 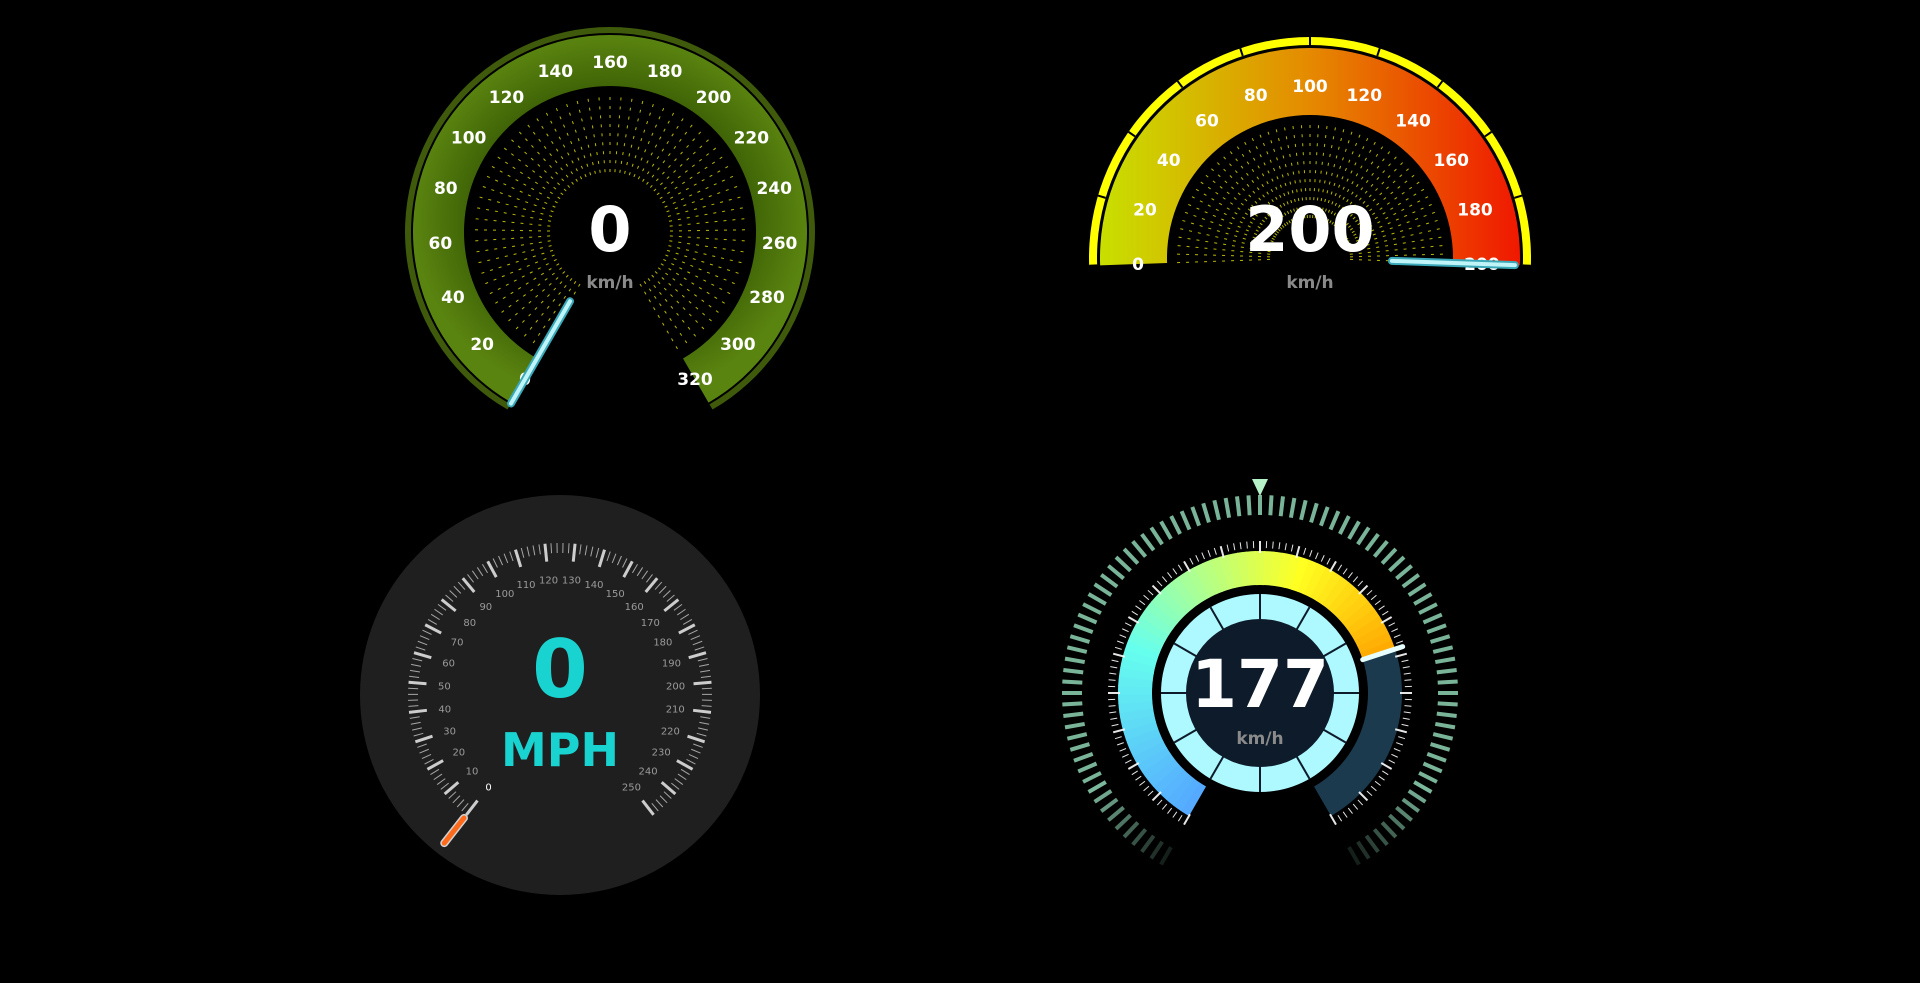 What do you see at coordinates (1365, 96) in the screenshot?
I see `gauge-rainbow-tick-label: 120` at bounding box center [1365, 96].